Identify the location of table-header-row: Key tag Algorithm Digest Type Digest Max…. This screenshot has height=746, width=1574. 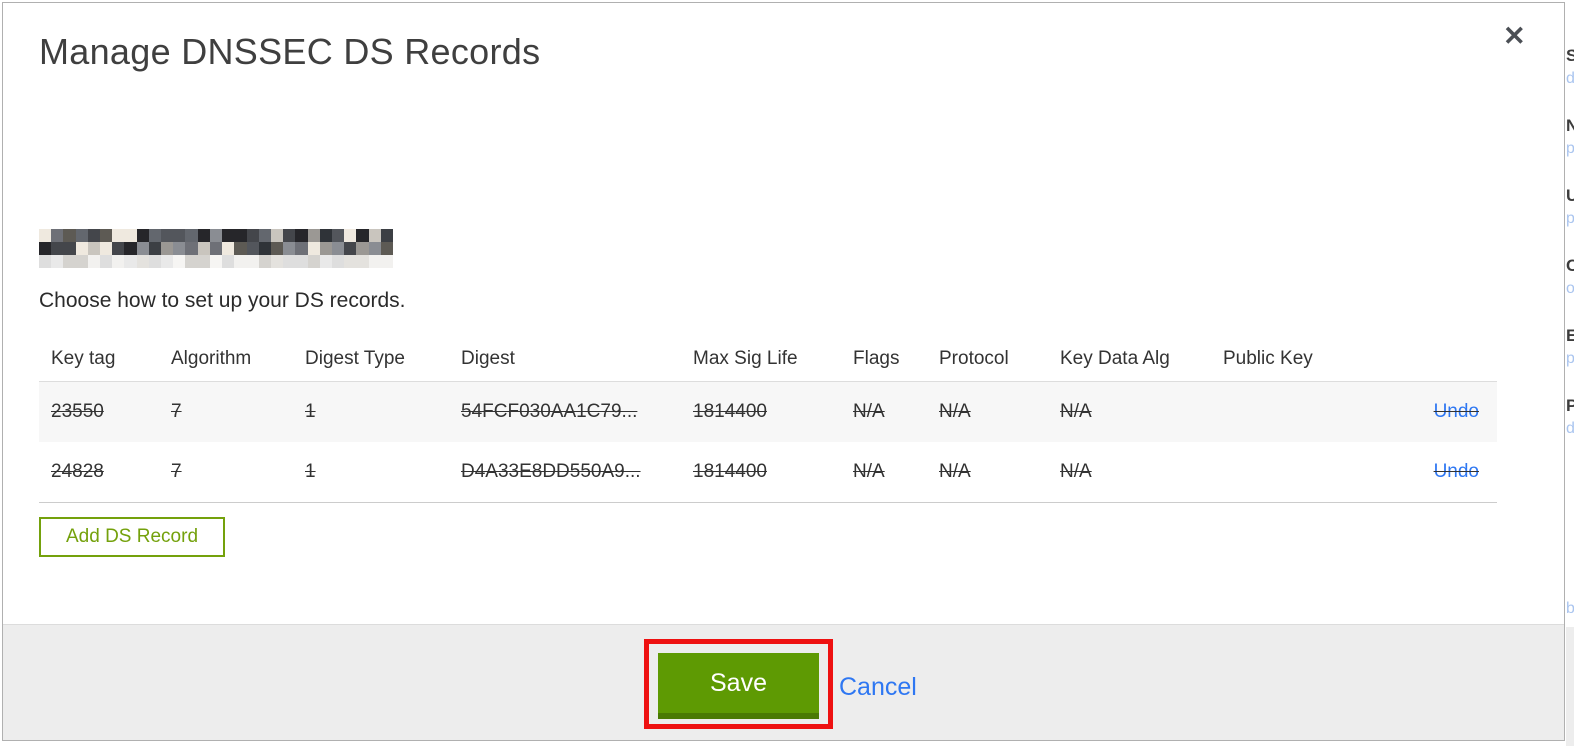
(768, 359).